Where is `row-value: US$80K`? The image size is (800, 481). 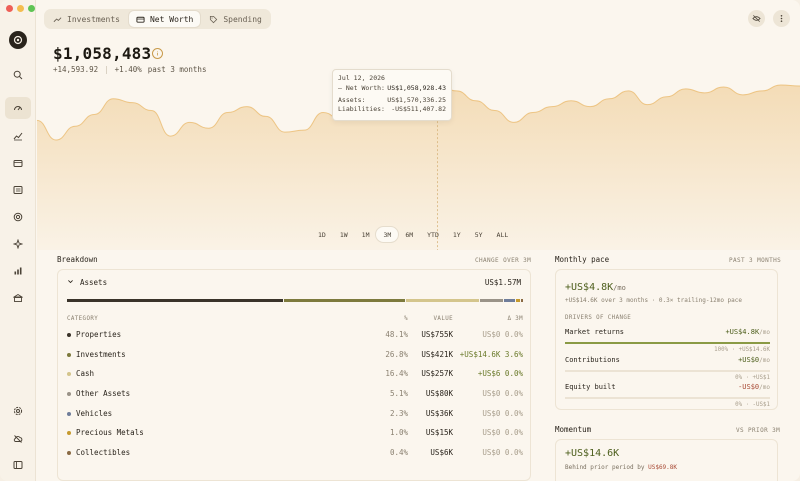
row-value: US$80K is located at coordinates (439, 393).